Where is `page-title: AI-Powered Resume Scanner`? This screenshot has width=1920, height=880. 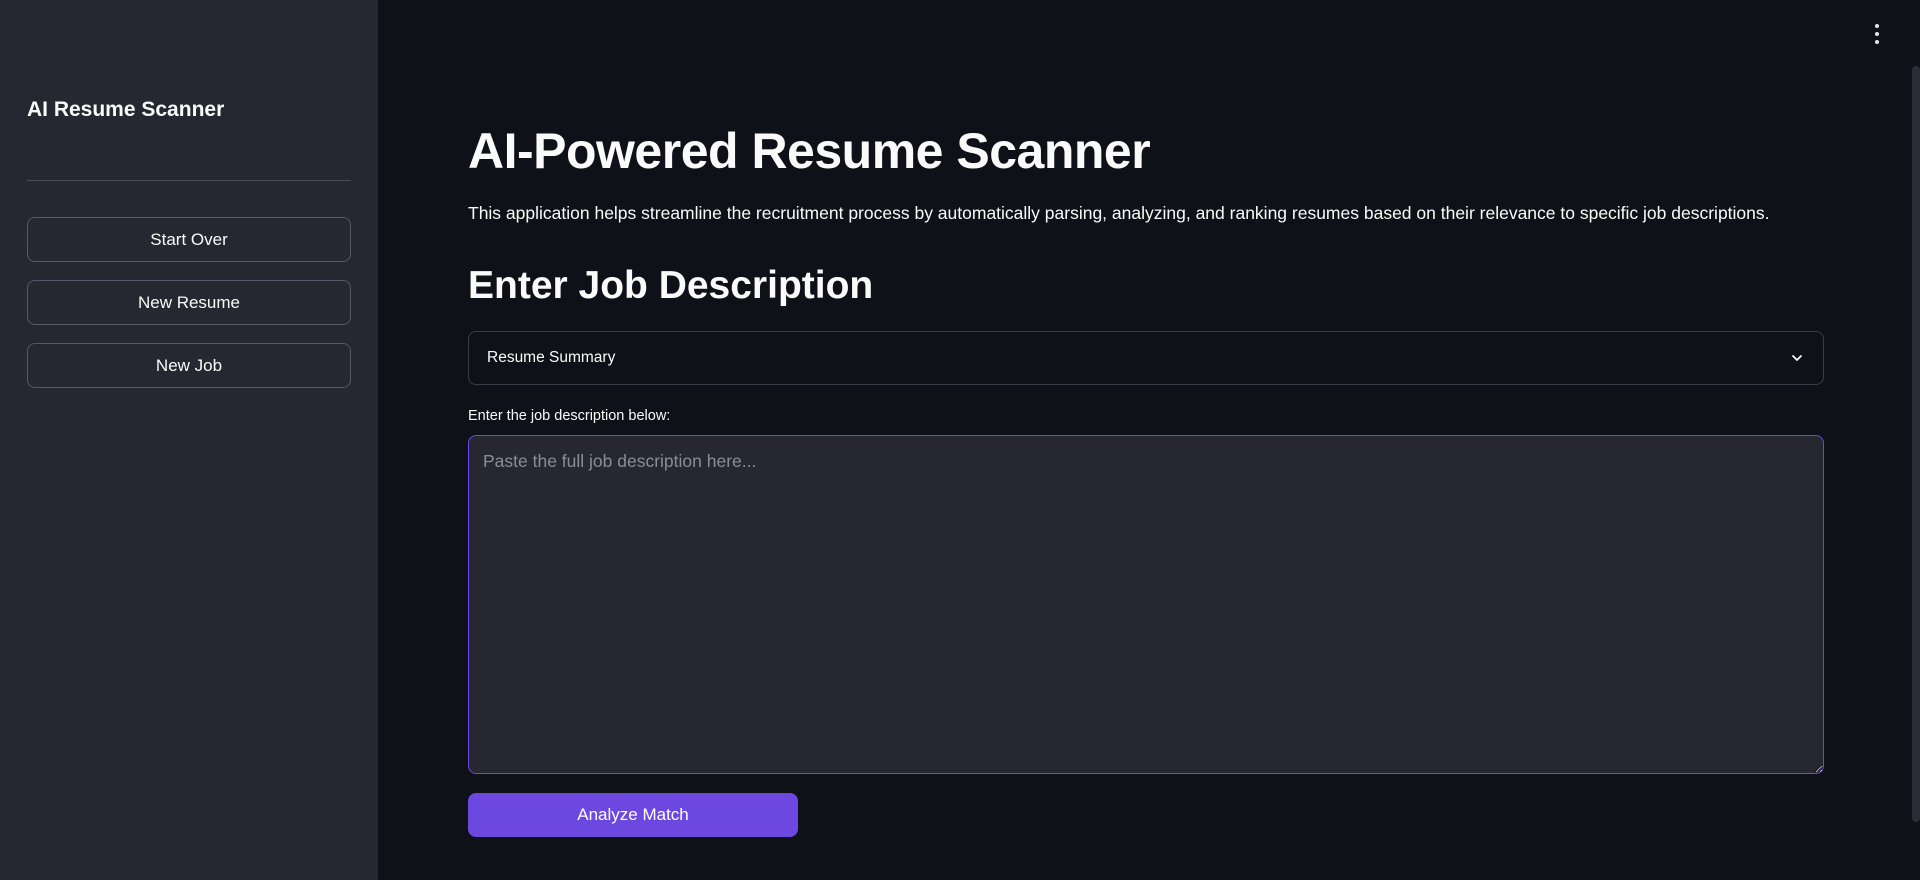 page-title: AI-Powered Resume Scanner is located at coordinates (809, 151).